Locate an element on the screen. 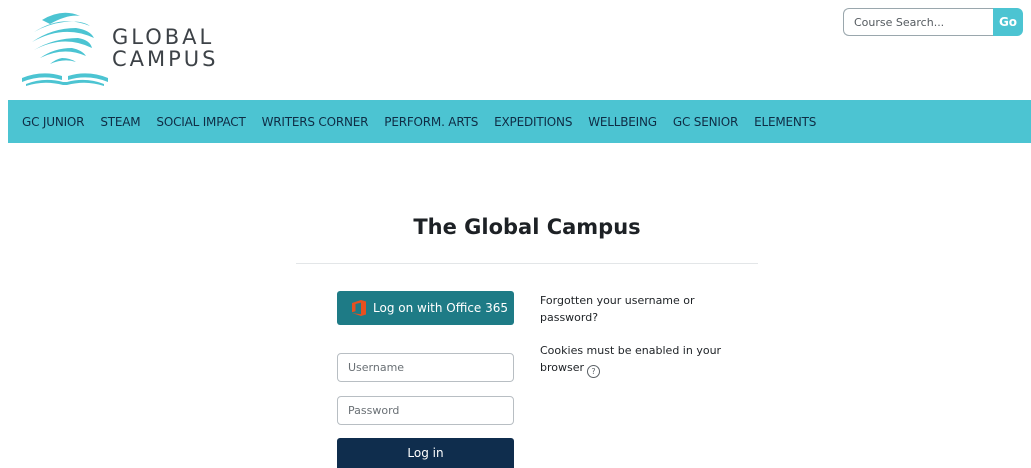 The width and height of the screenshot is (1031, 468). site-logo: GLOBAL CAMPUS is located at coordinates (130, 47).